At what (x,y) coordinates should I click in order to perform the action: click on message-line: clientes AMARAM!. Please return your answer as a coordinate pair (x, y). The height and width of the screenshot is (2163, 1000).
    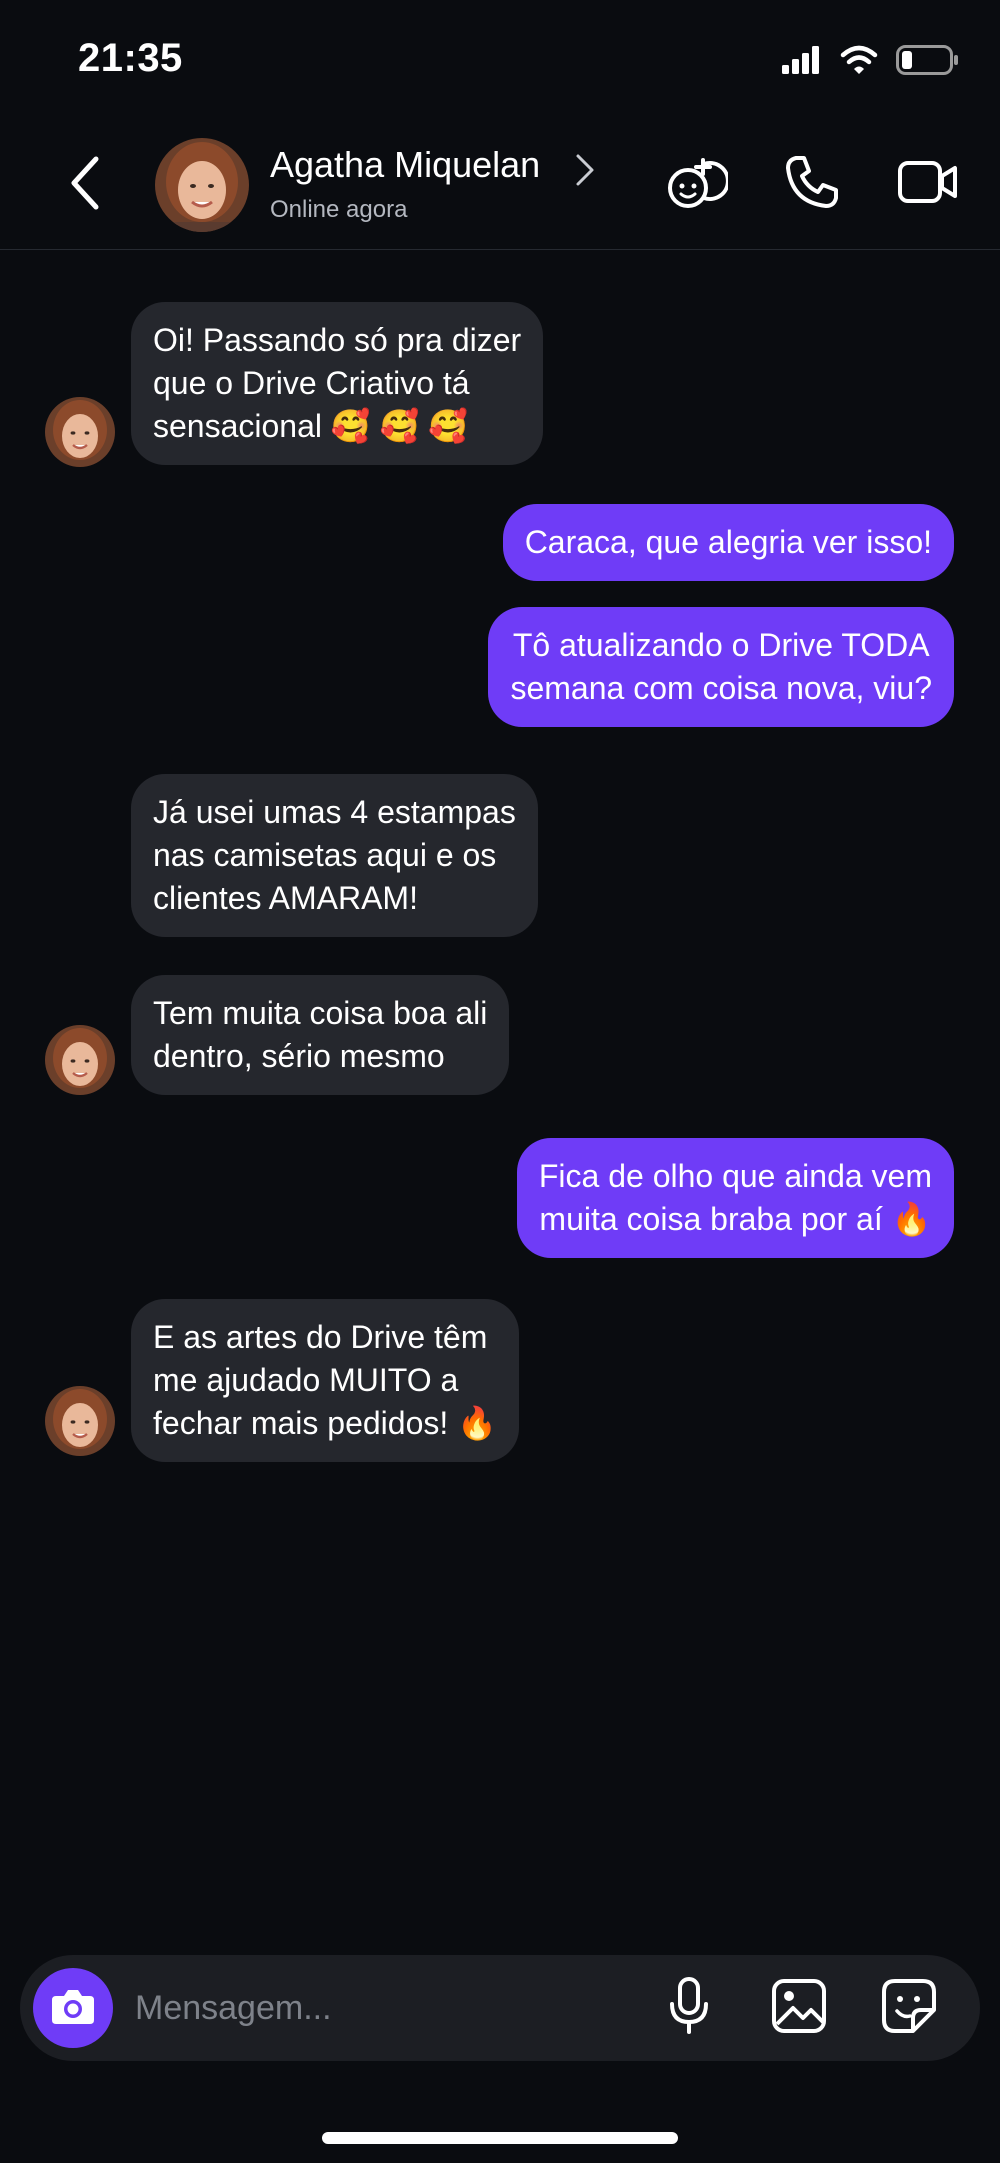
    Looking at the image, I should click on (285, 898).